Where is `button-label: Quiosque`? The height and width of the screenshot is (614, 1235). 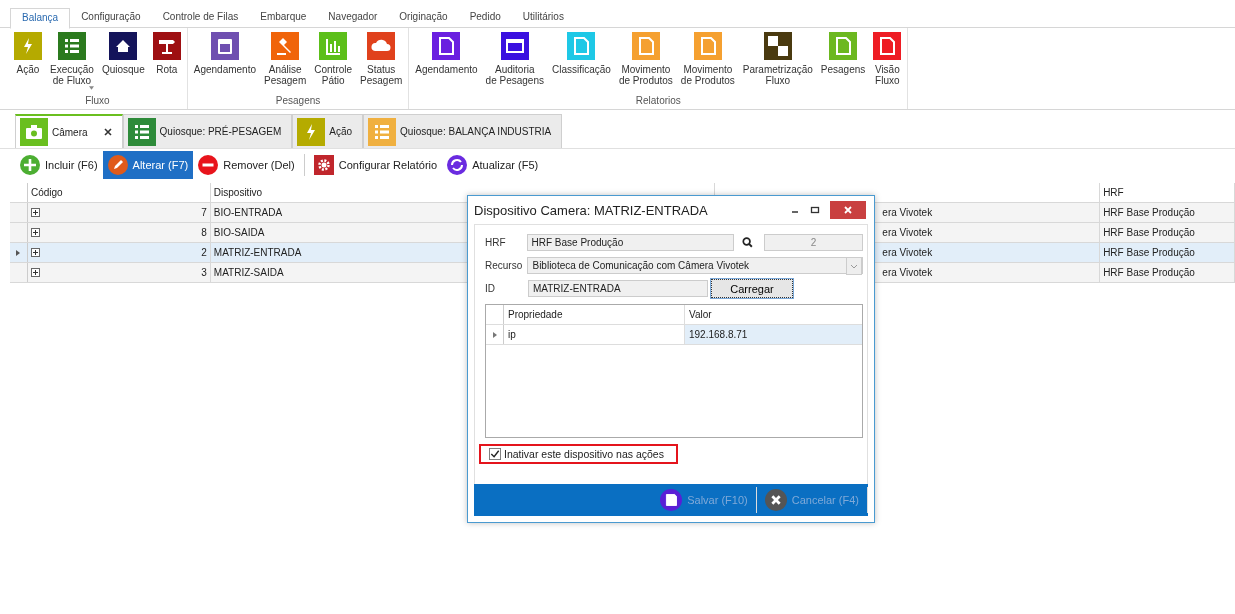
button-label: Quiosque is located at coordinates (123, 69).